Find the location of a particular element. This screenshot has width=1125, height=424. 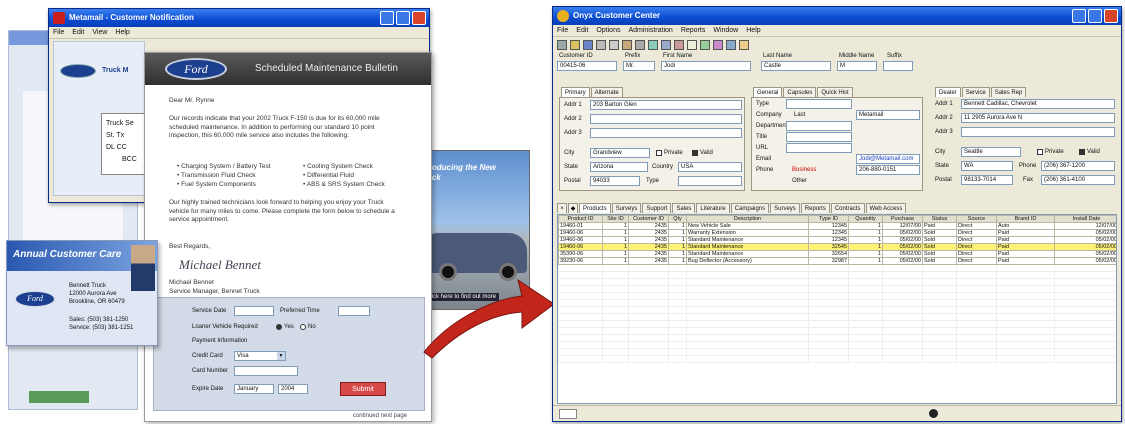

dealer-addr3-field is located at coordinates (1038, 132).